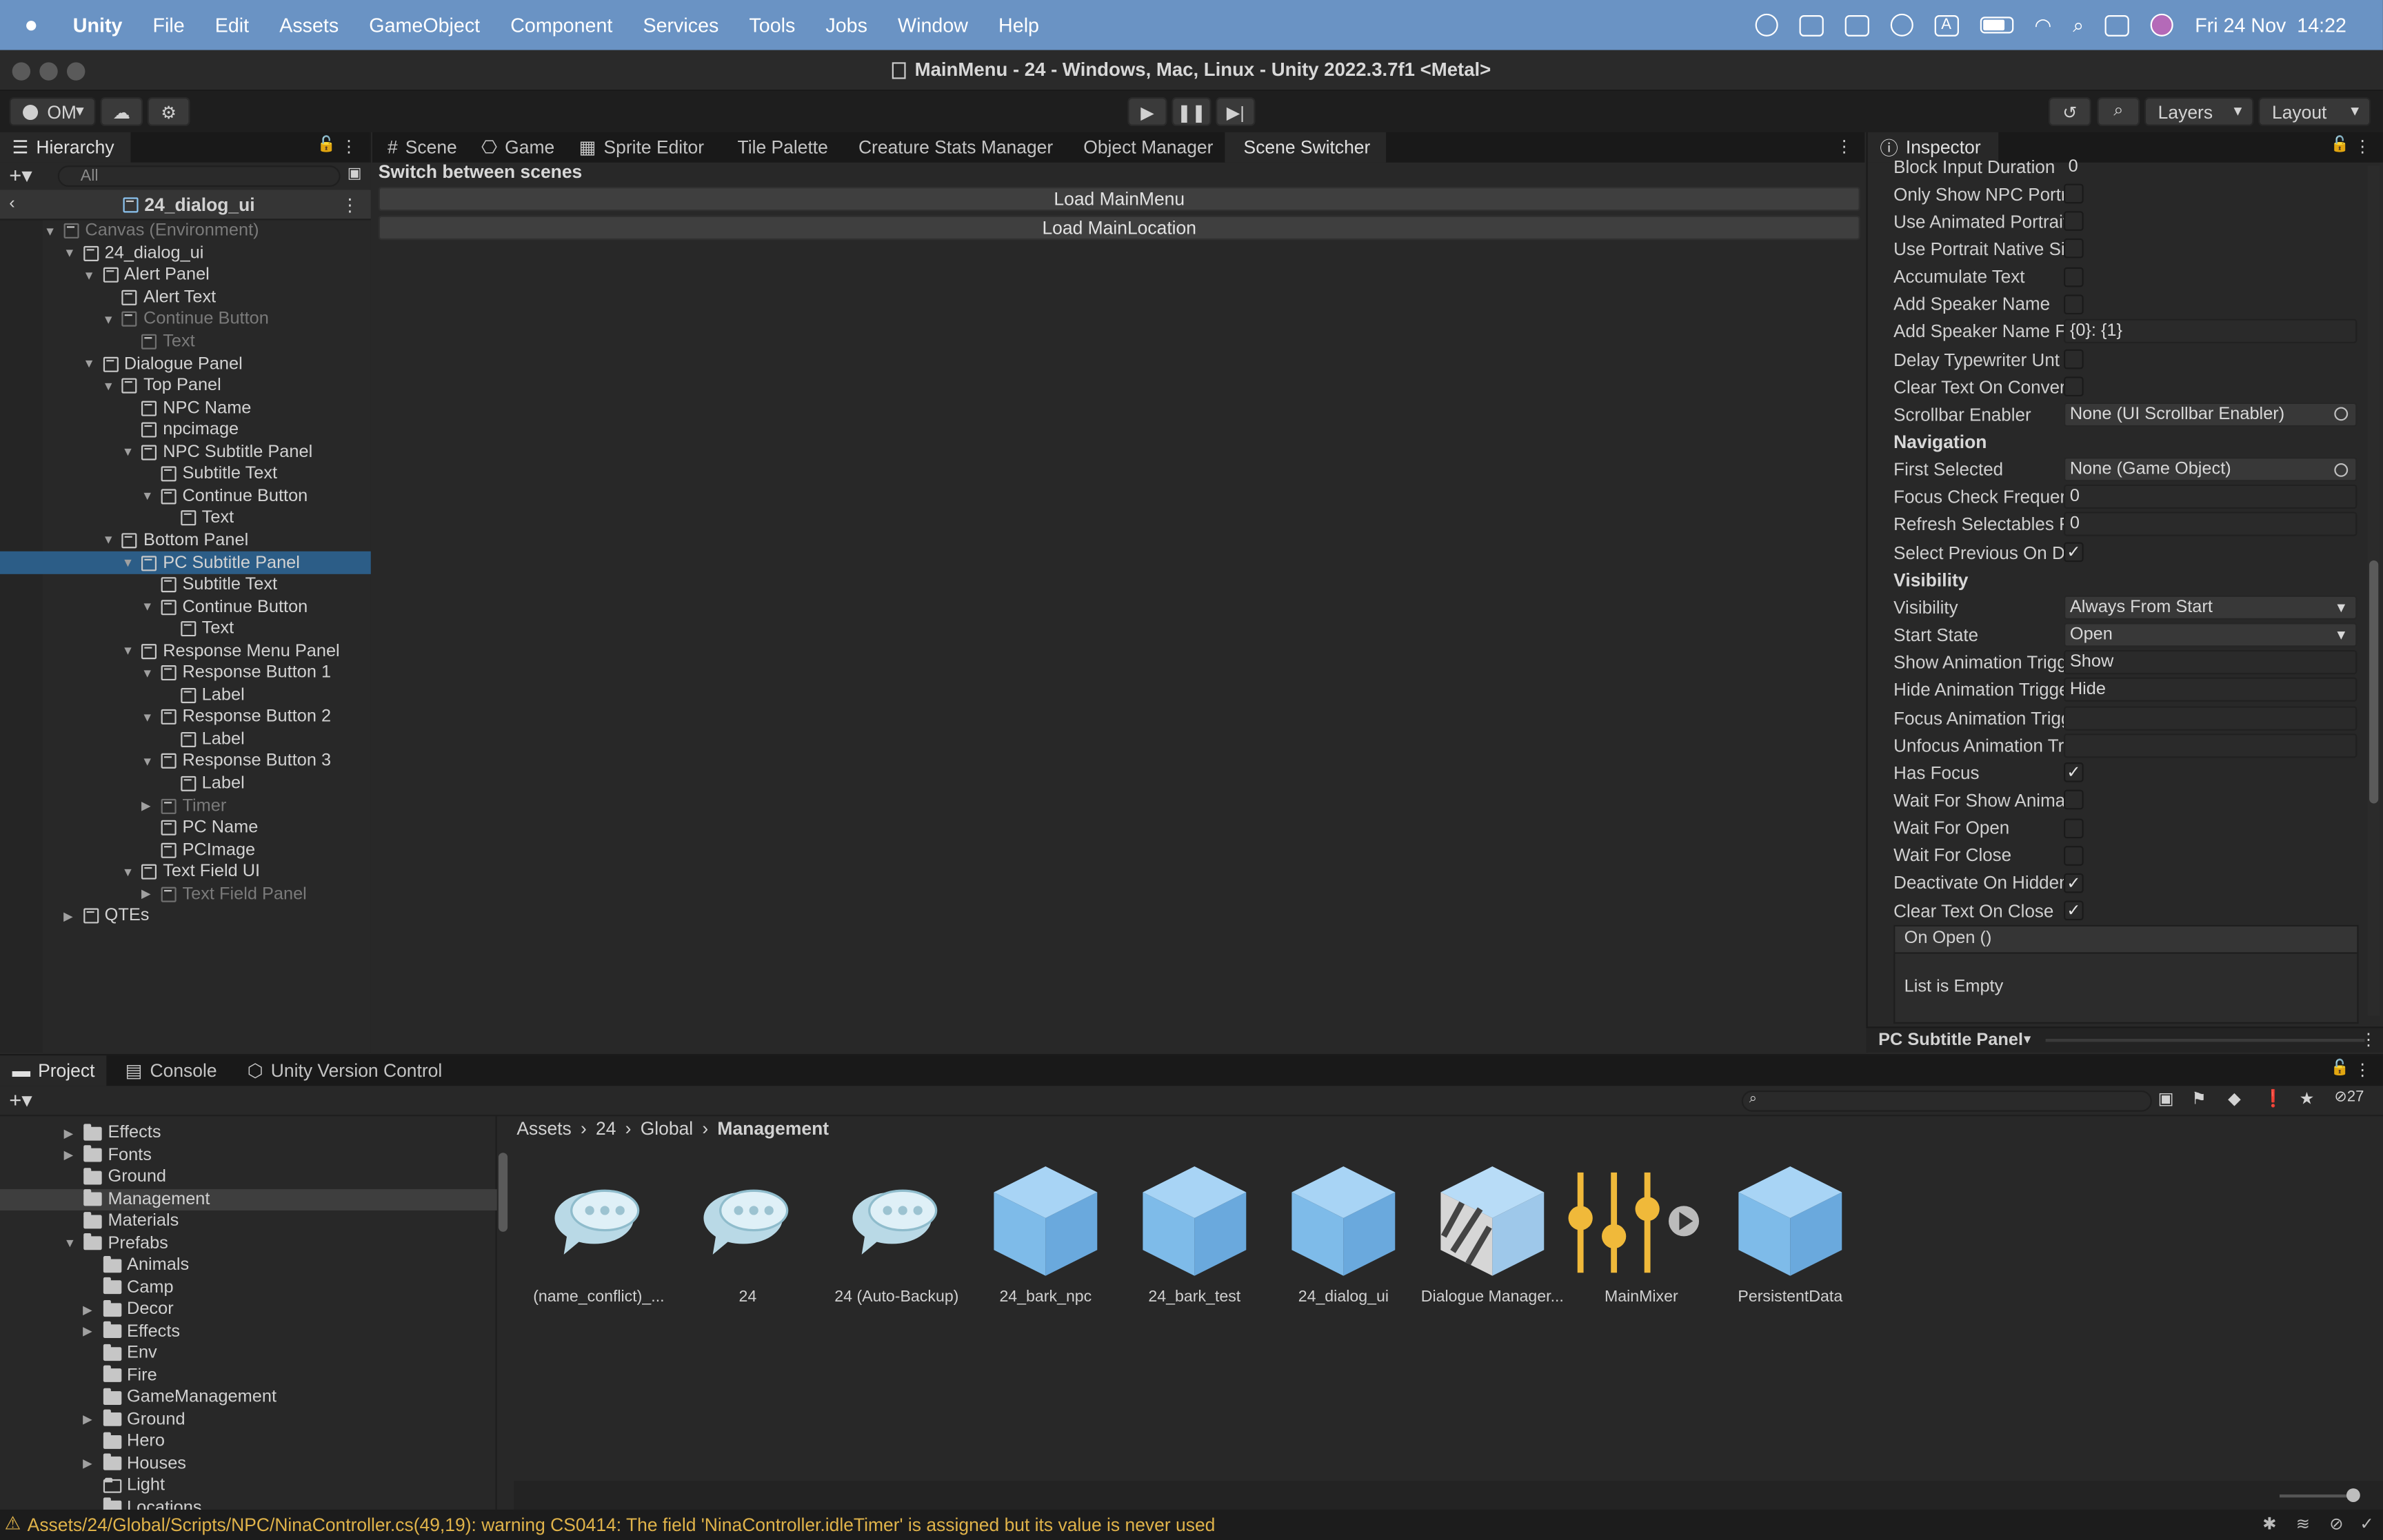  What do you see at coordinates (185, 540) in the screenshot?
I see `hierarchy-item: ▼ Bottom Panel` at bounding box center [185, 540].